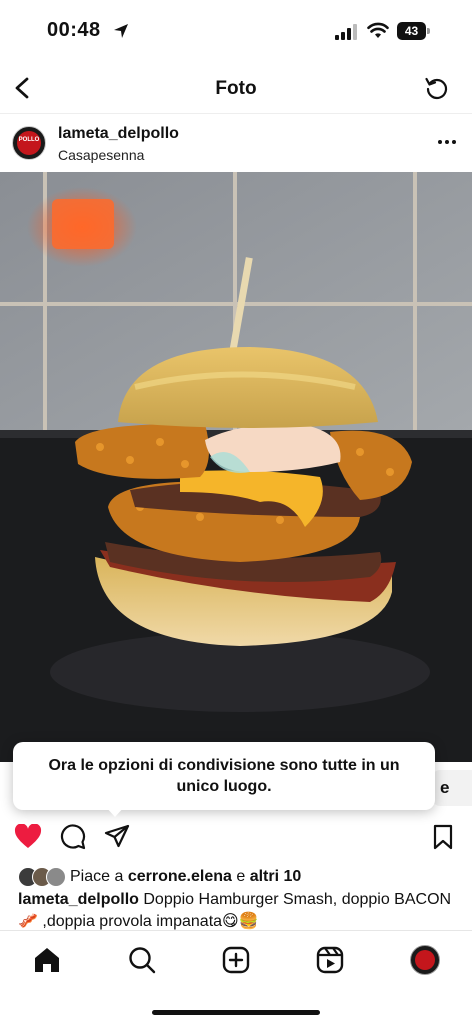 This screenshot has width=472, height=1024. Describe the element at coordinates (118, 134) in the screenshot. I see `post-username: lameta_delpollo` at that location.